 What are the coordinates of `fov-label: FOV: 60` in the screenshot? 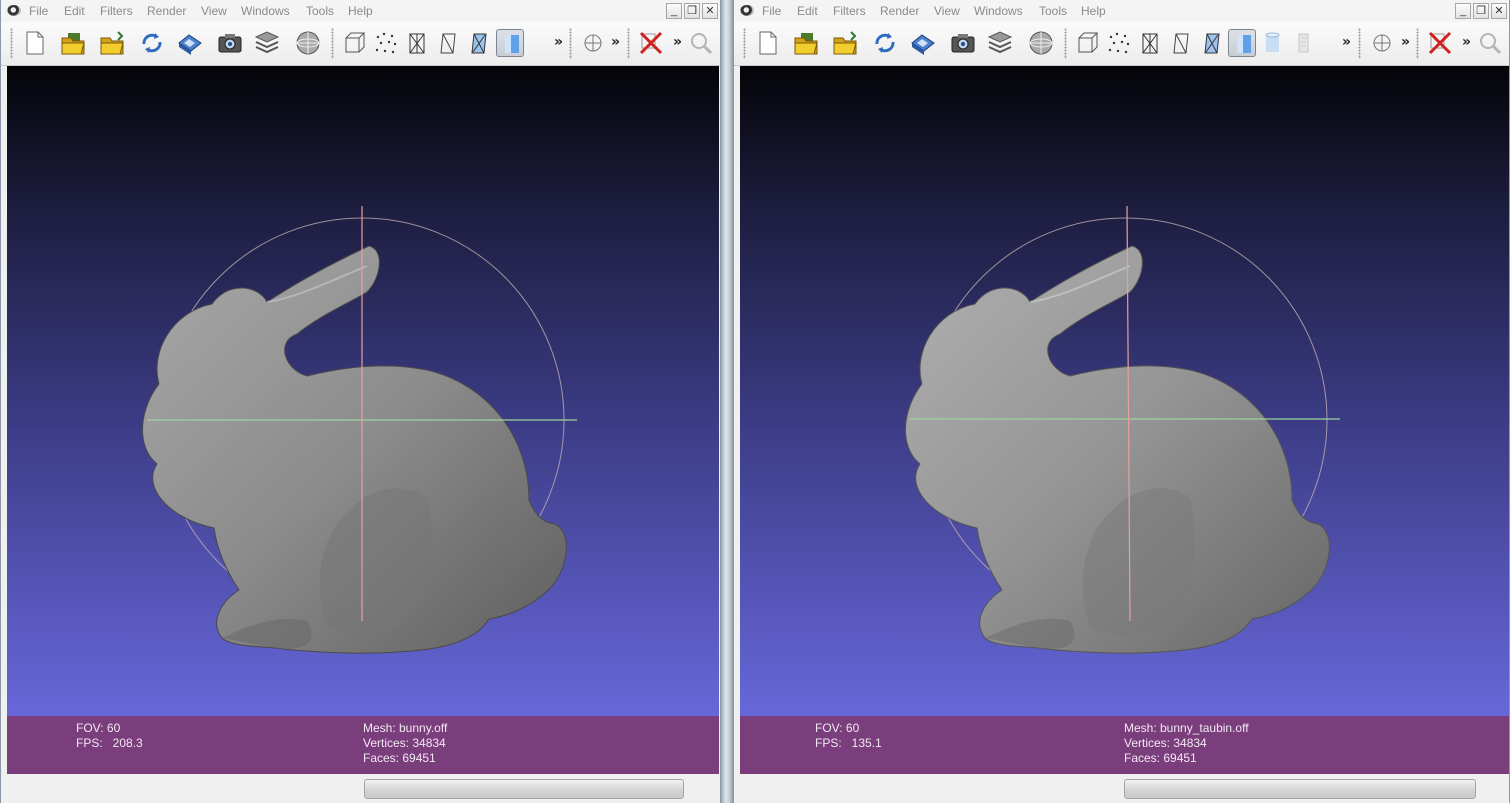 It's located at (98, 728).